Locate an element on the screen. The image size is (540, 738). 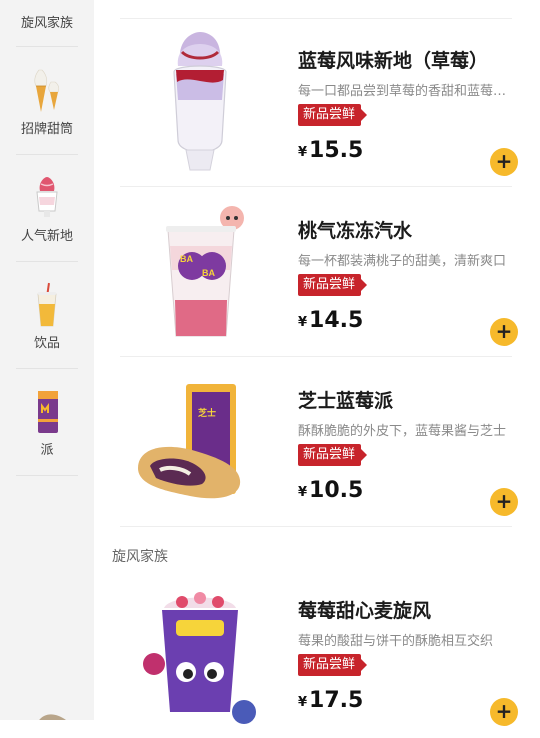
sidebar-item-drinks: 饮品 is located at coordinates (47, 316).